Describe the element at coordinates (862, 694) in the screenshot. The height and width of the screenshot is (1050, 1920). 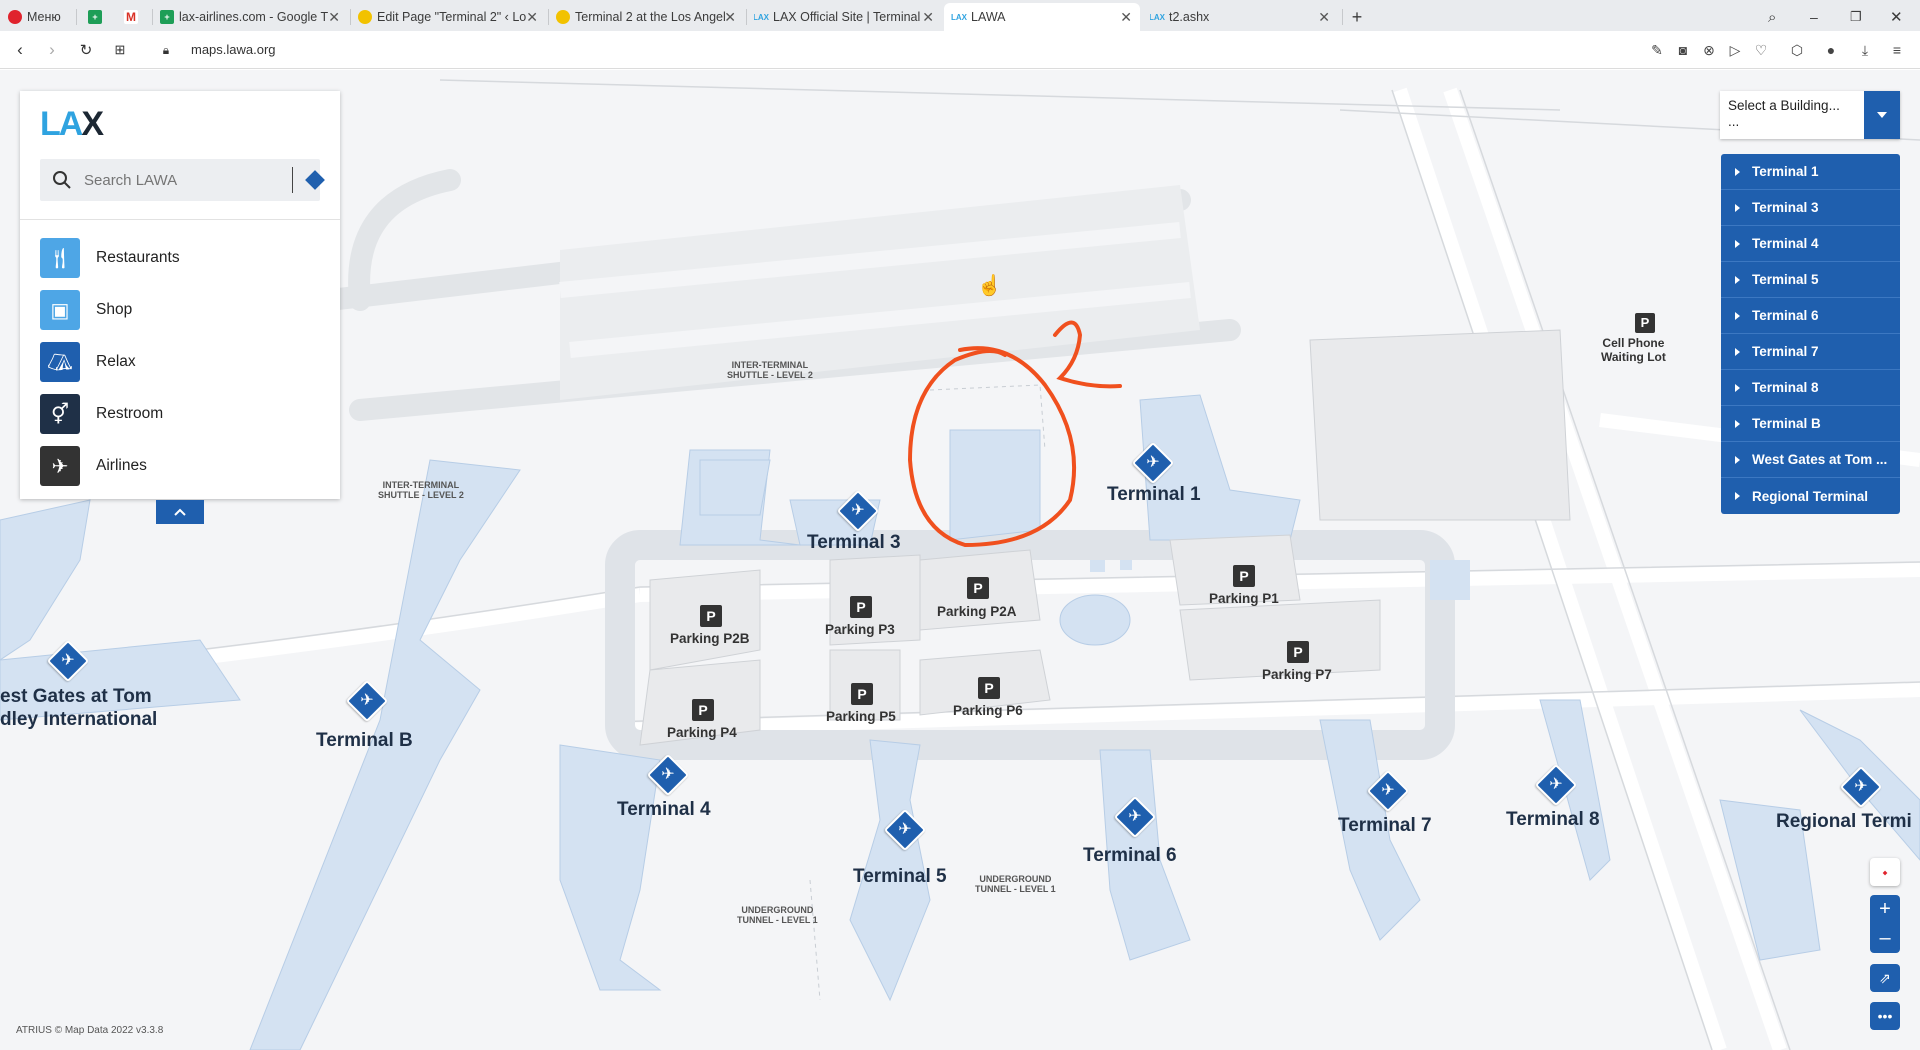
I see `parking-p5-icon: P` at that location.